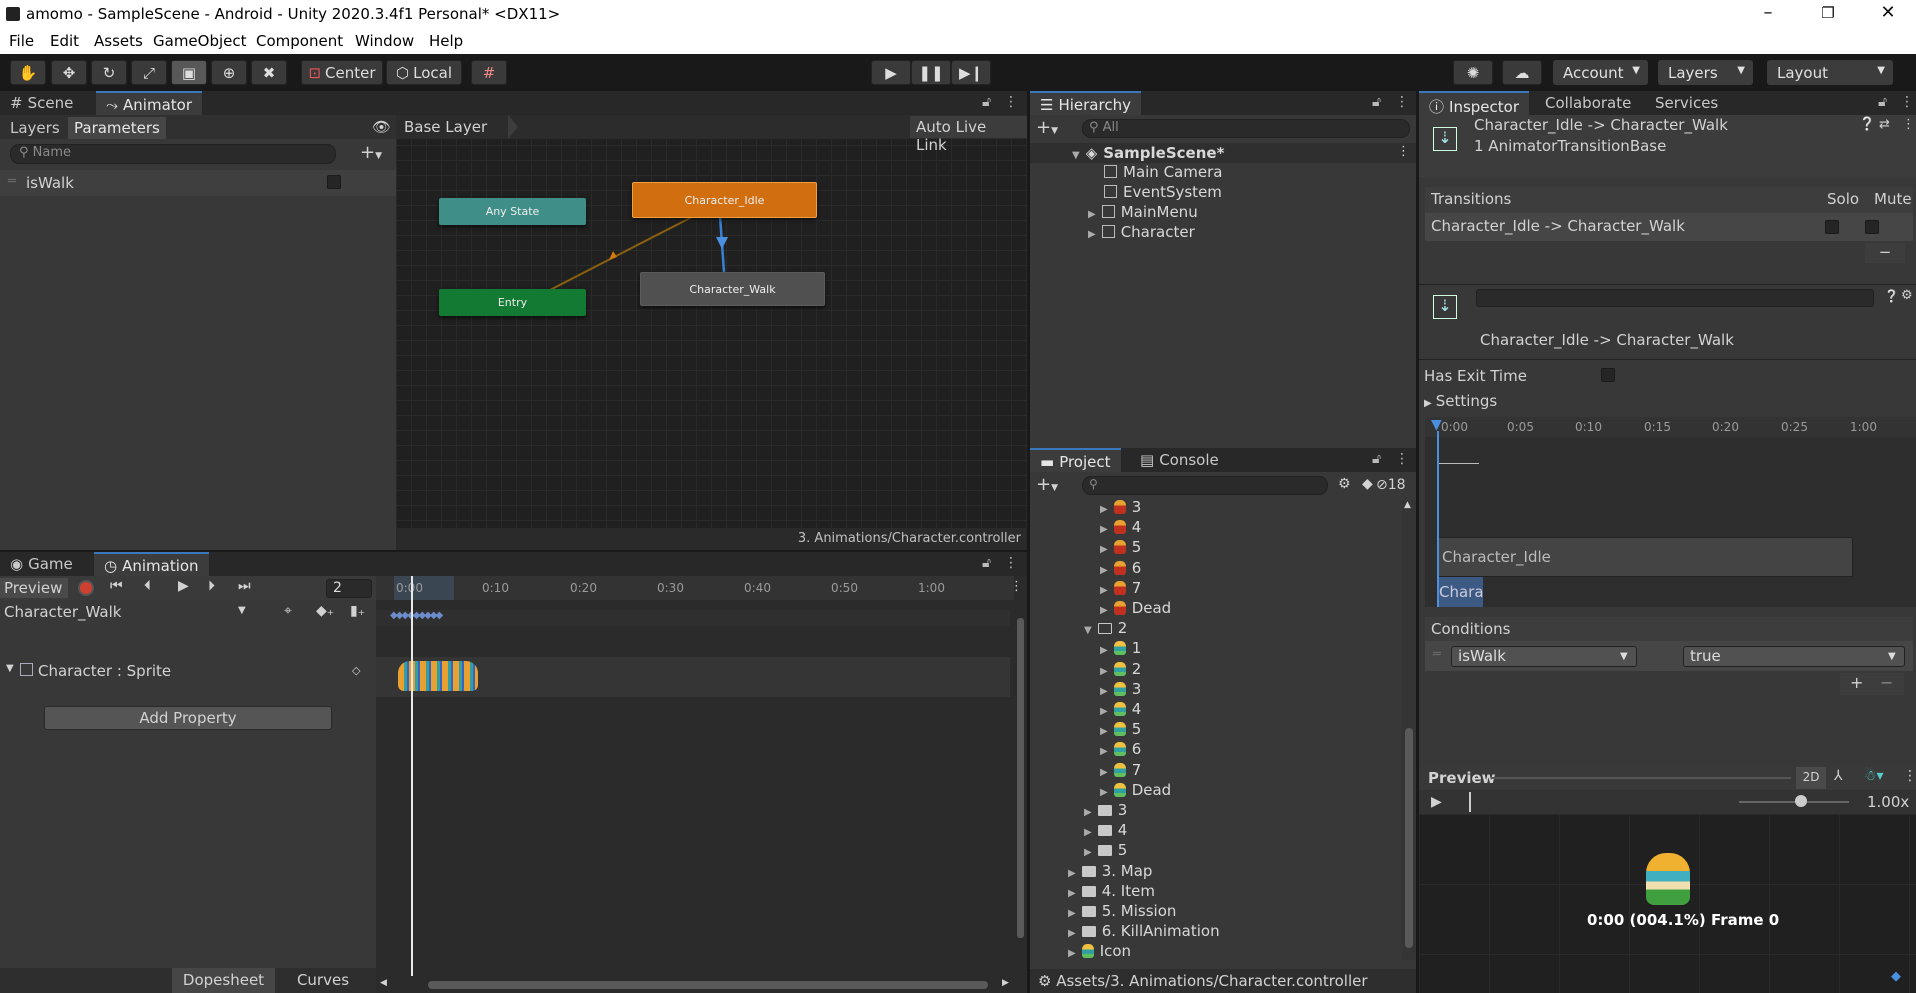 Image resolution: width=1916 pixels, height=993 pixels. What do you see at coordinates (1675, 298) in the screenshot?
I see `transition-name-field` at bounding box center [1675, 298].